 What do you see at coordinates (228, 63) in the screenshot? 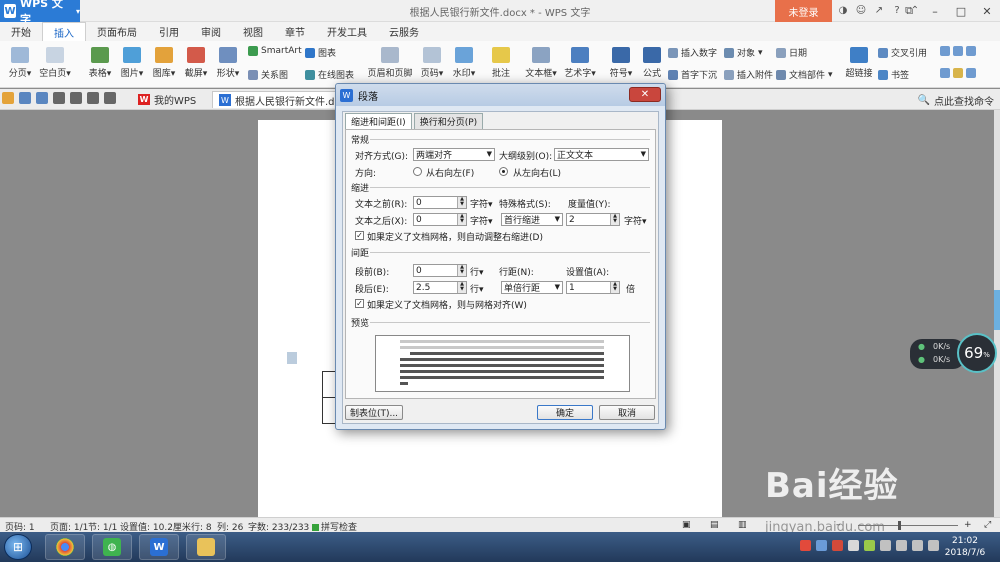
I see `shape-button: 形状▾` at bounding box center [228, 63].